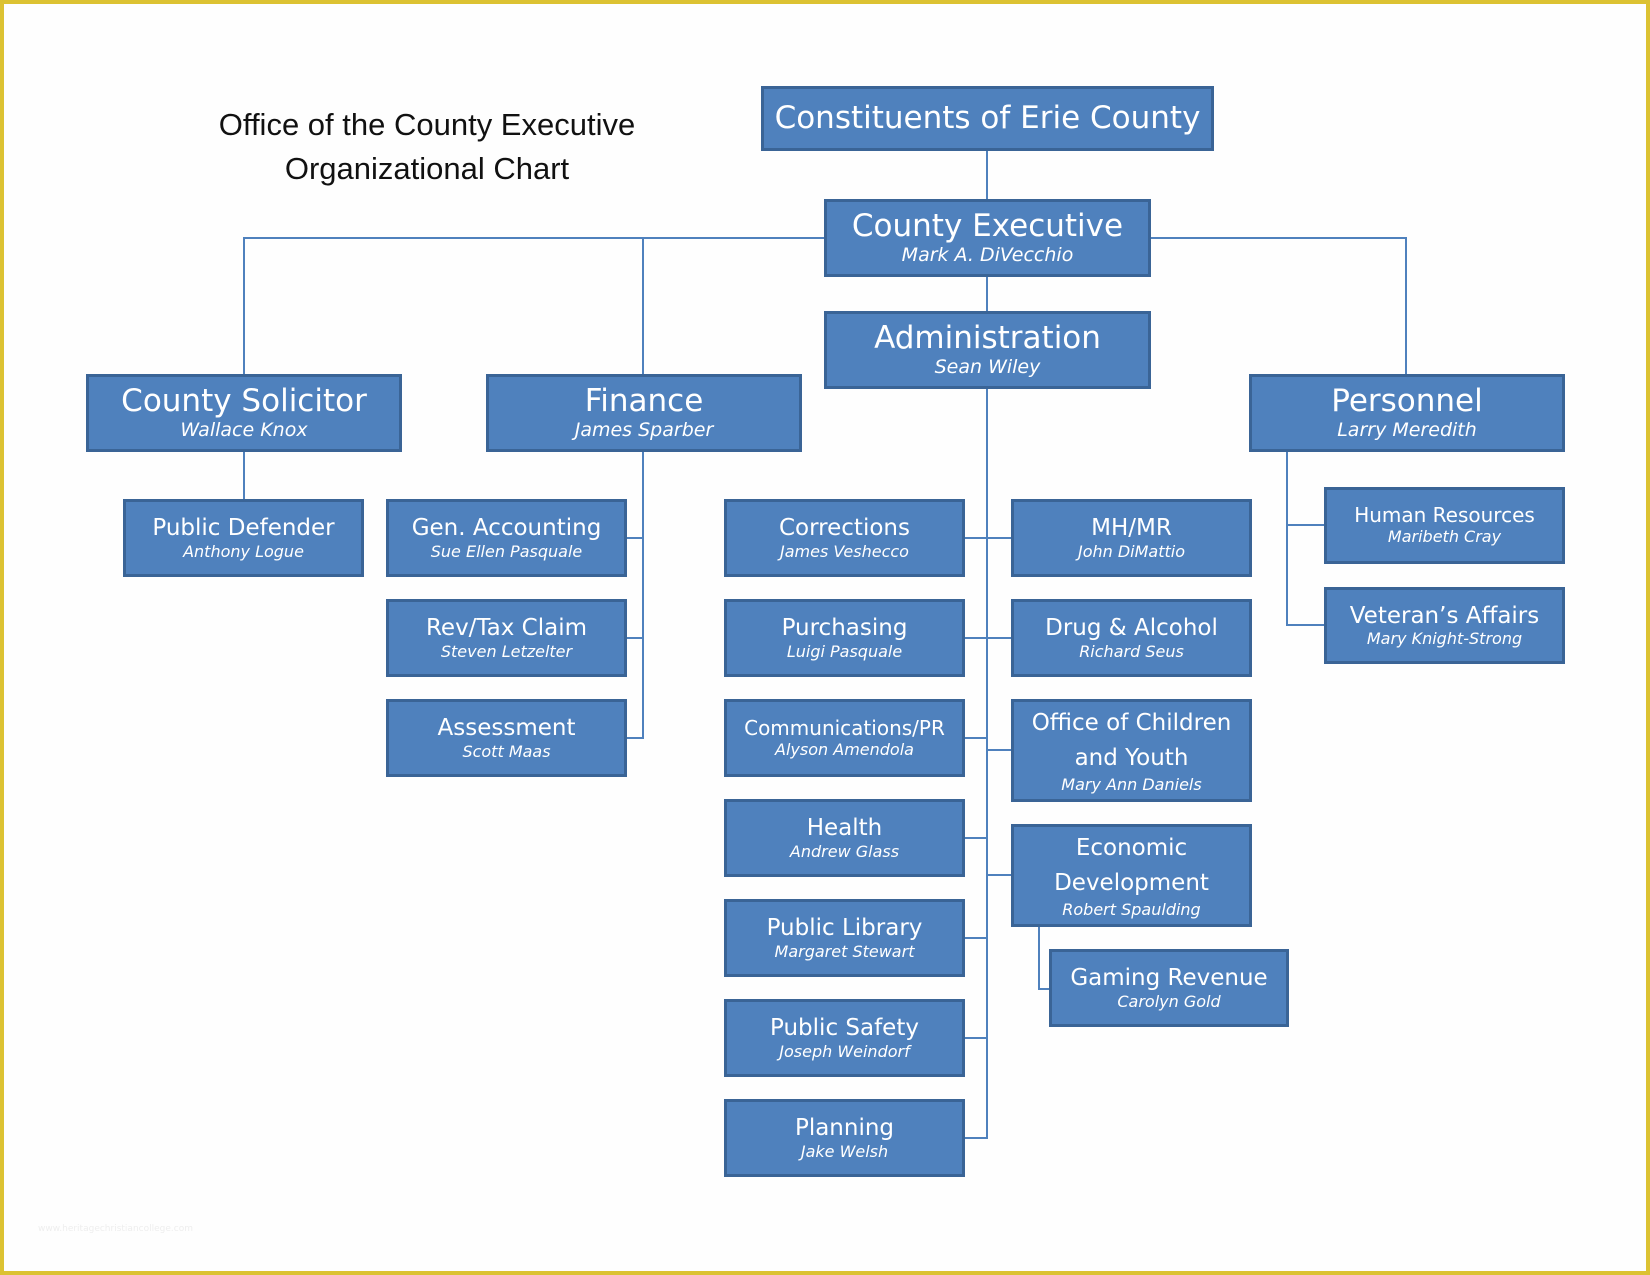 The height and width of the screenshot is (1275, 1650). What do you see at coordinates (844, 749) in the screenshot?
I see `node-person: Alyson Amendola` at bounding box center [844, 749].